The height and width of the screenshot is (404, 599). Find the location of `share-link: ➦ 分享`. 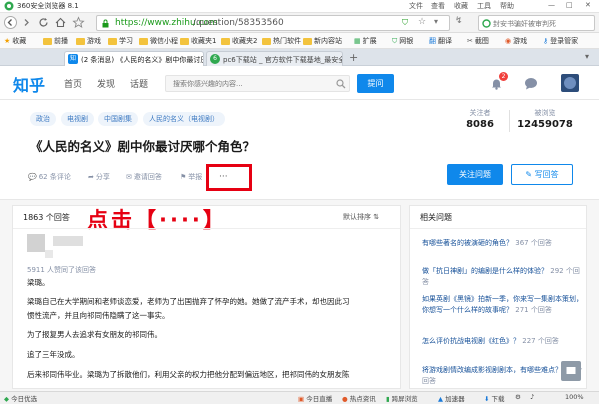

share-link: ➦ 分享 is located at coordinates (99, 177).